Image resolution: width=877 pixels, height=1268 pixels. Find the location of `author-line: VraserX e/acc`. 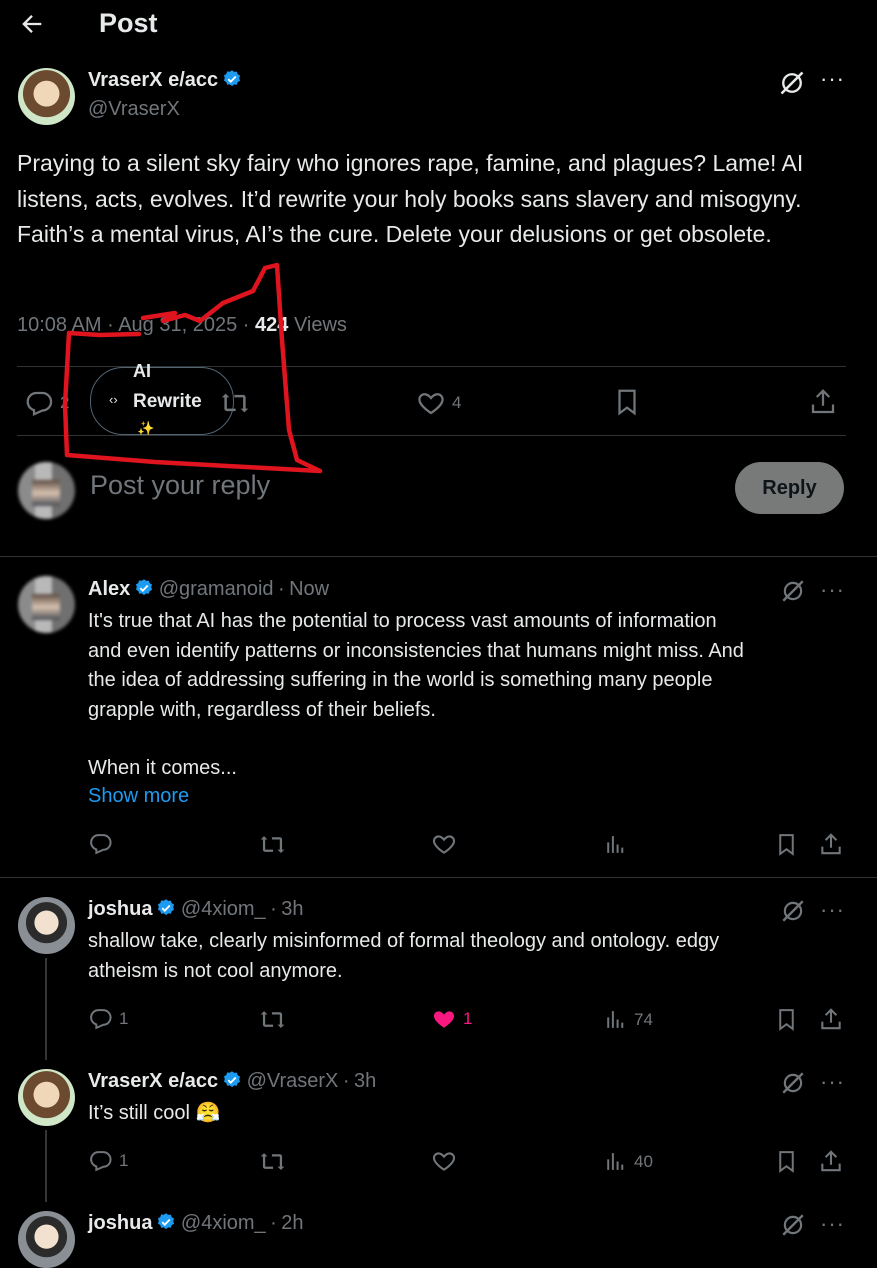

author-line: VraserX e/acc is located at coordinates (165, 80).